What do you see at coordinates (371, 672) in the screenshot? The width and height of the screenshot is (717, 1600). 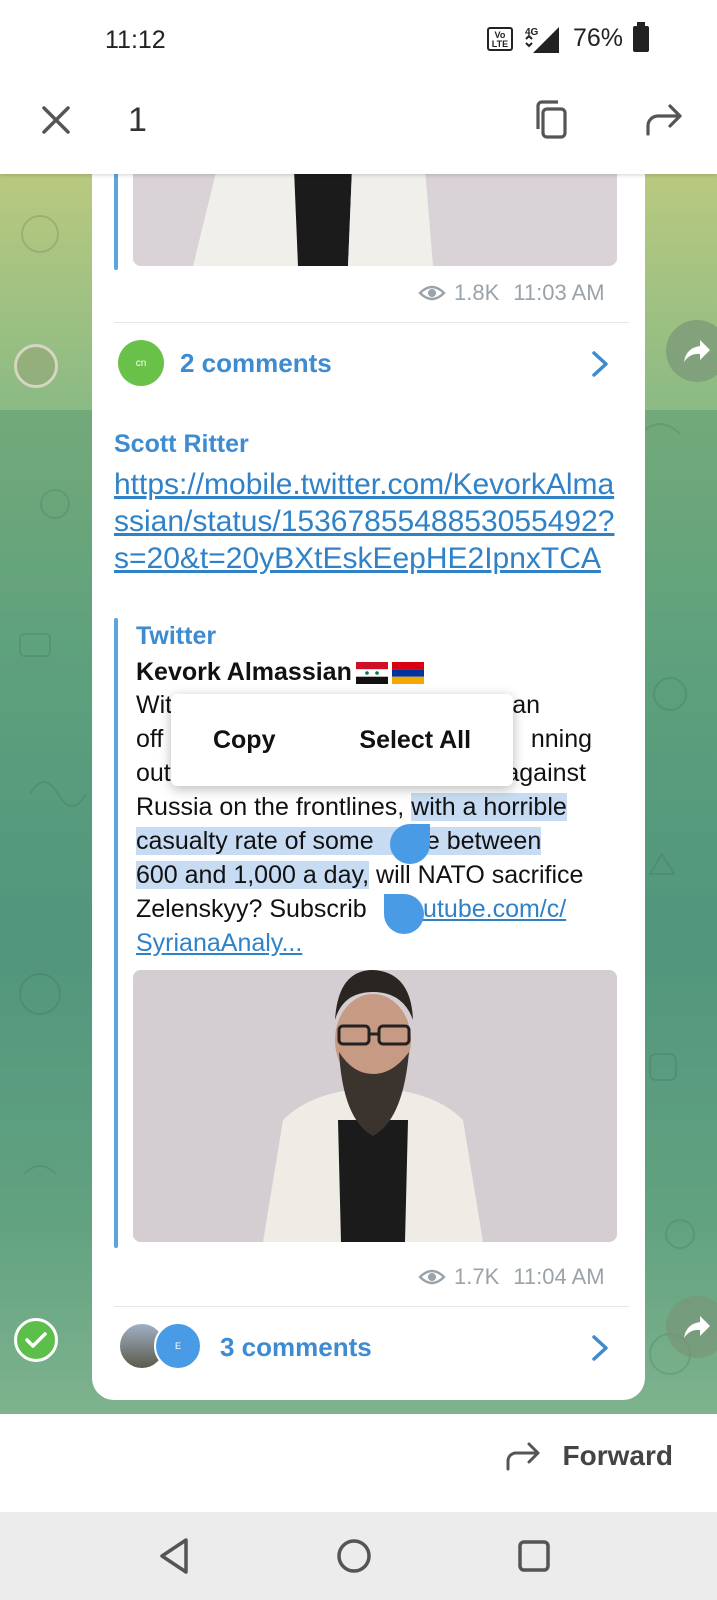 I see `syria-flag-icon` at bounding box center [371, 672].